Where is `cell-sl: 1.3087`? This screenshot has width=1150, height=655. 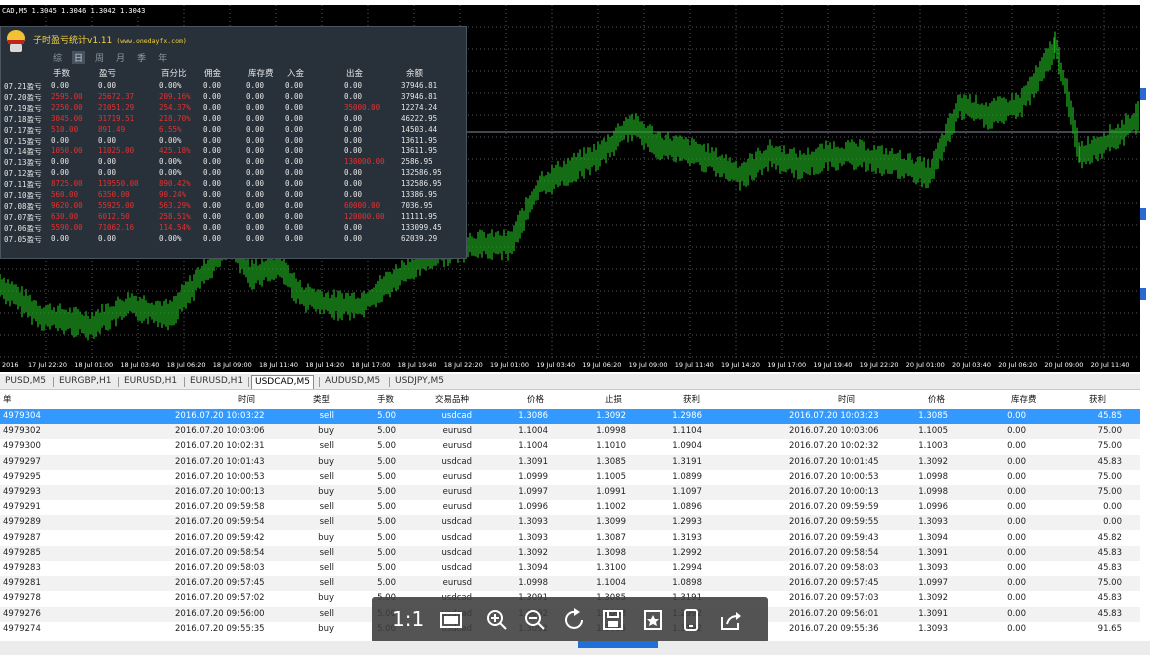
cell-sl: 1.3087 is located at coordinates (611, 537).